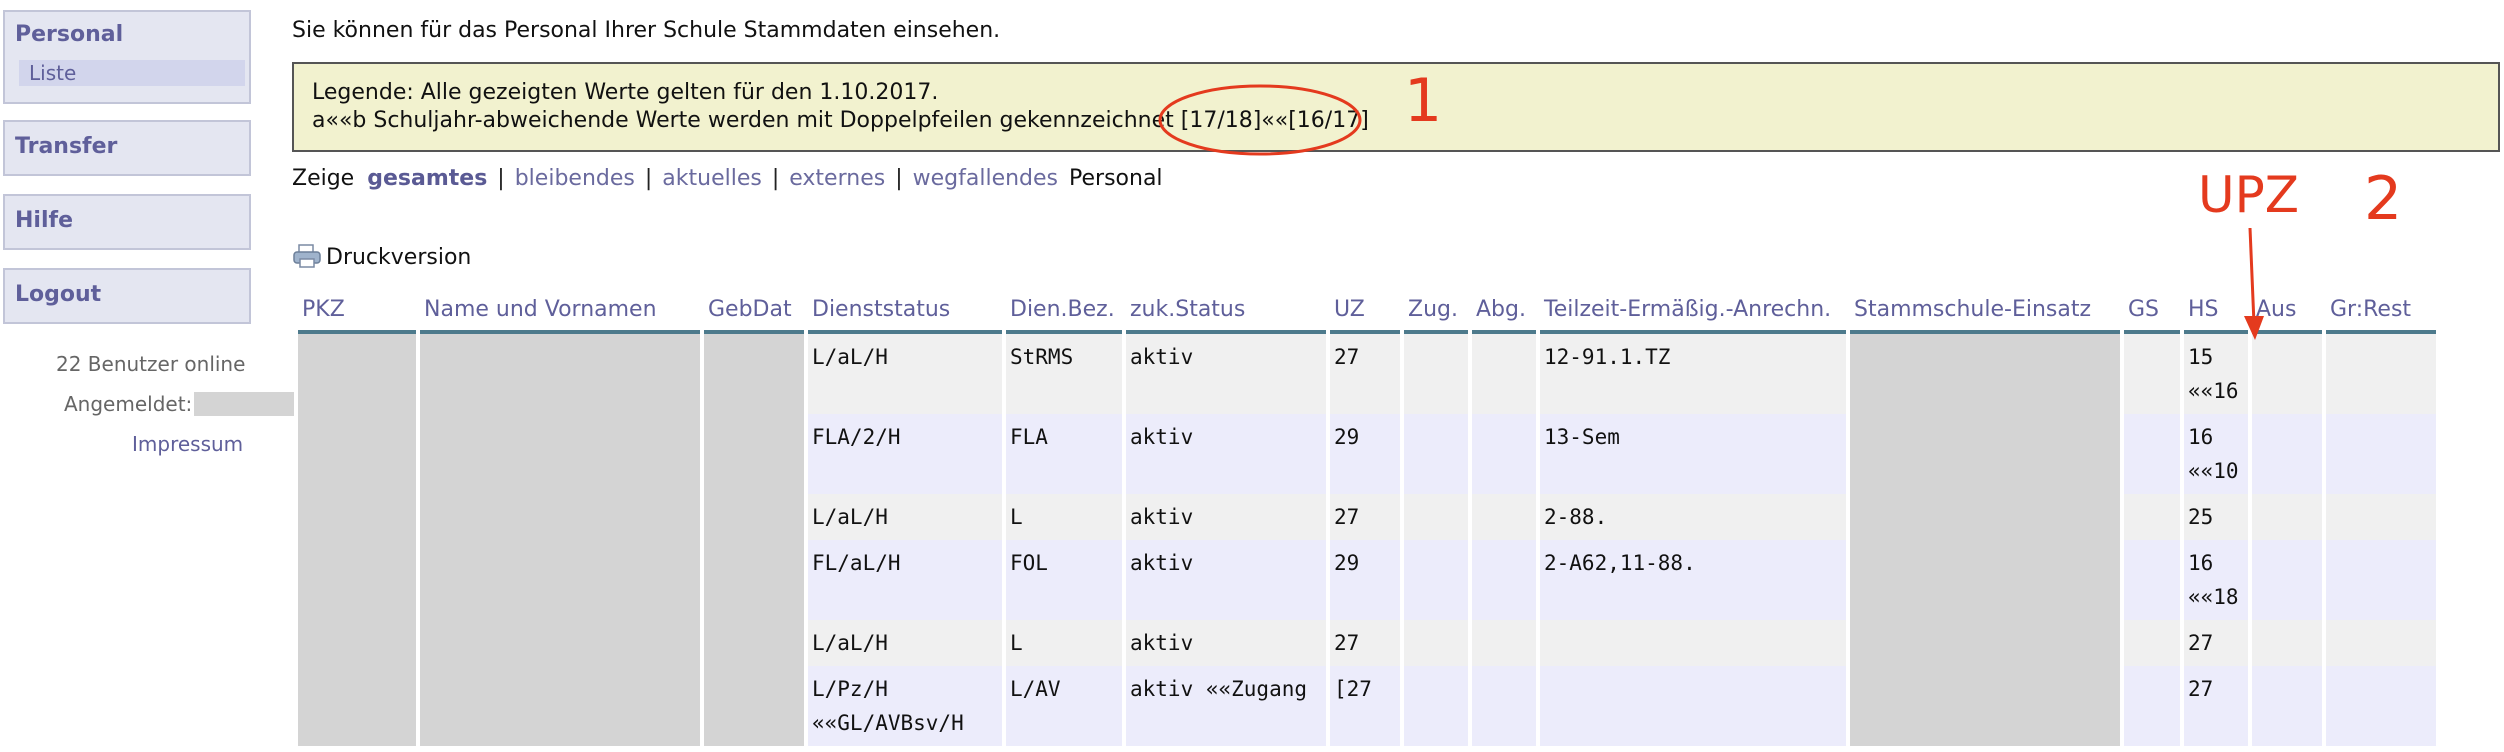 Image resolution: width=2504 pixels, height=752 pixels. What do you see at coordinates (2383, 199) in the screenshot?
I see `annotation-label-2: 2` at bounding box center [2383, 199].